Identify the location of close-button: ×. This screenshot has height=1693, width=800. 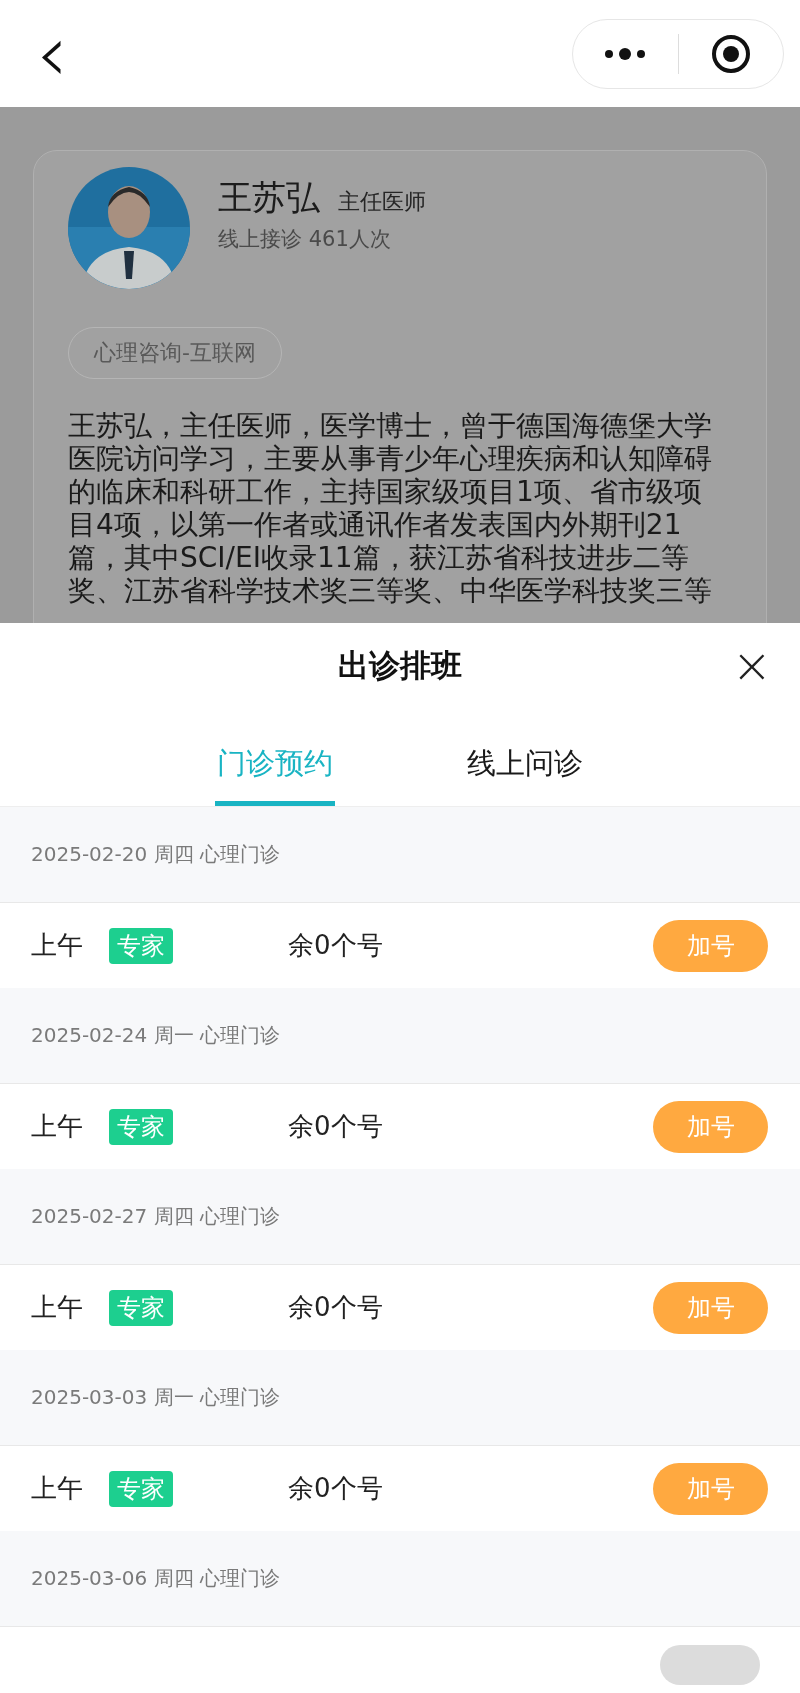
(751, 665).